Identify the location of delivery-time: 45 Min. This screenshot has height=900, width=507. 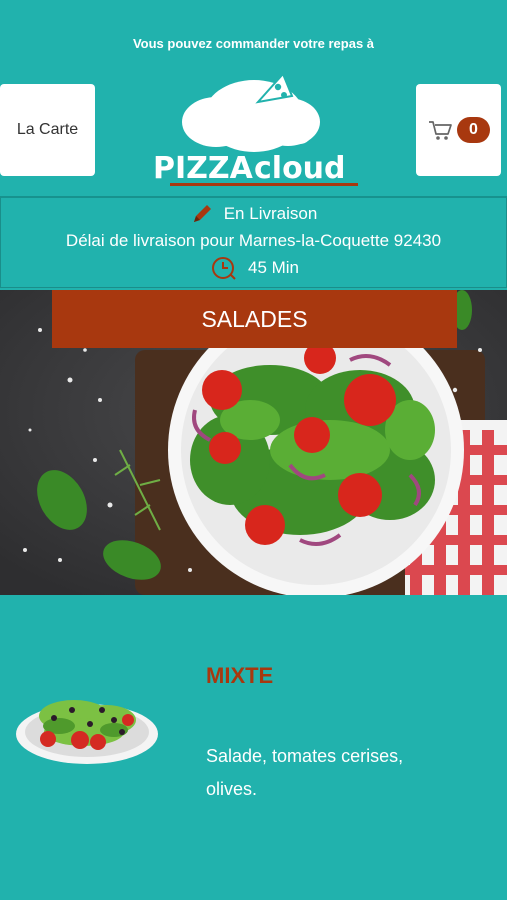
(273, 267).